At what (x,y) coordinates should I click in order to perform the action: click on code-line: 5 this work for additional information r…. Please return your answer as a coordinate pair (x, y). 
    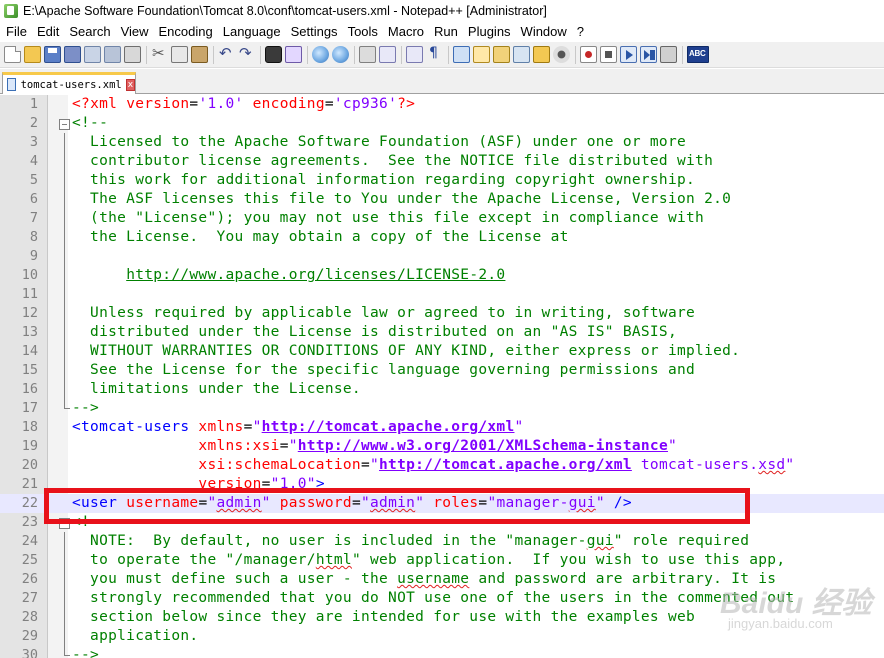
    Looking at the image, I should click on (442, 180).